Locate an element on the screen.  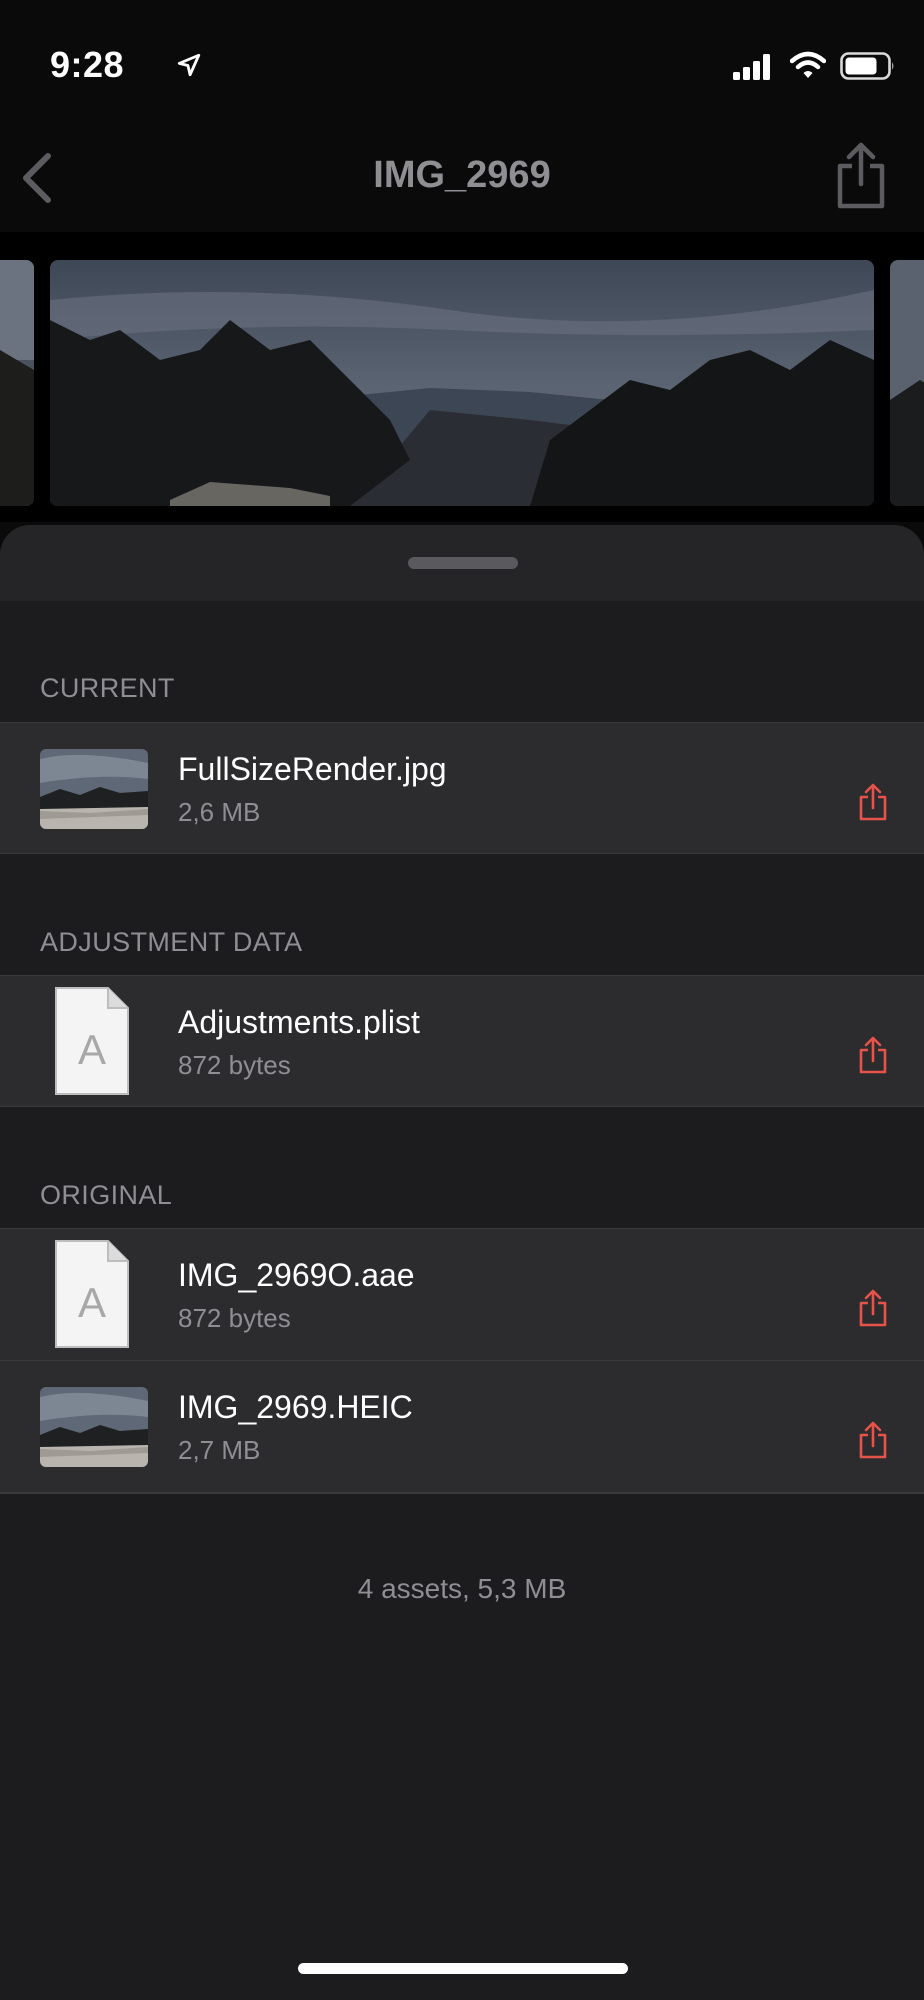
current-photo is located at coordinates (462, 383).